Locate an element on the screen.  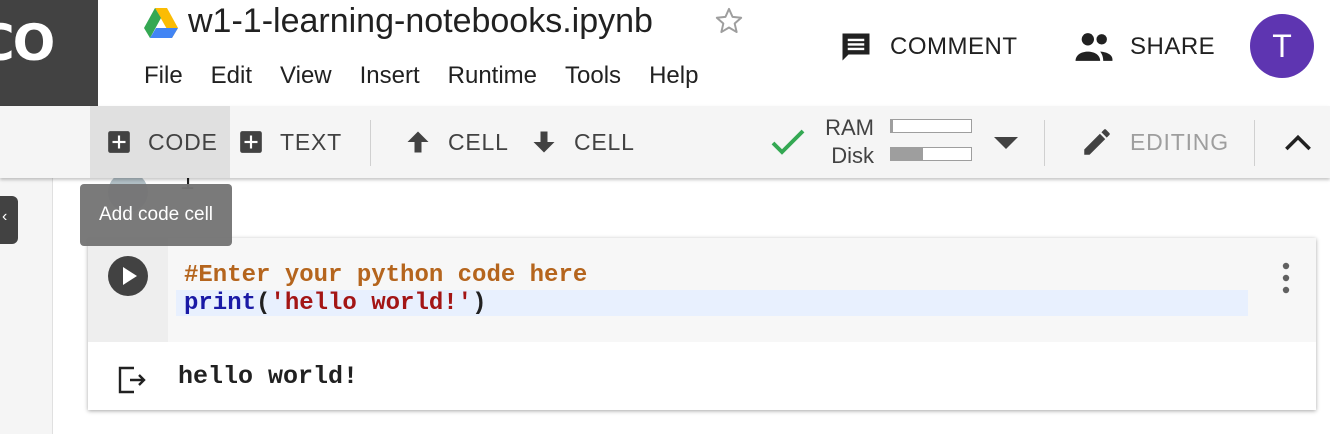
code-comment: #Enter your python code here is located at coordinates (386, 275).